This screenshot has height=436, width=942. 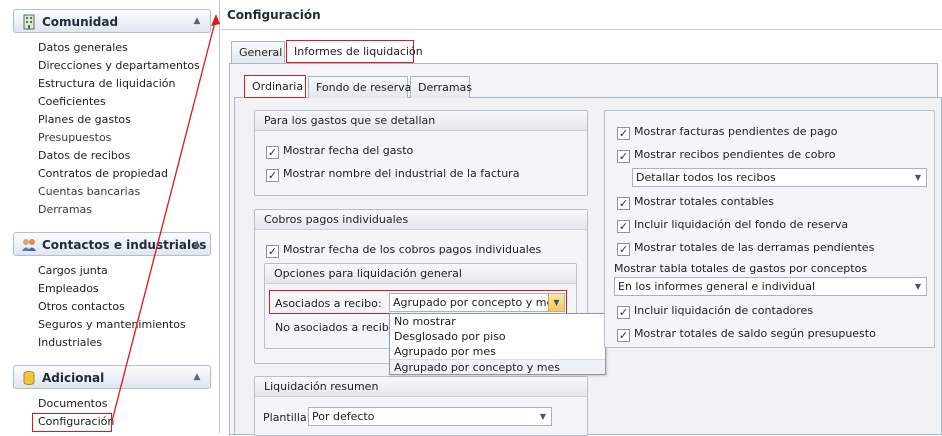 I want to click on nav-item-presupuestos: Presupuestos, so click(x=119, y=138).